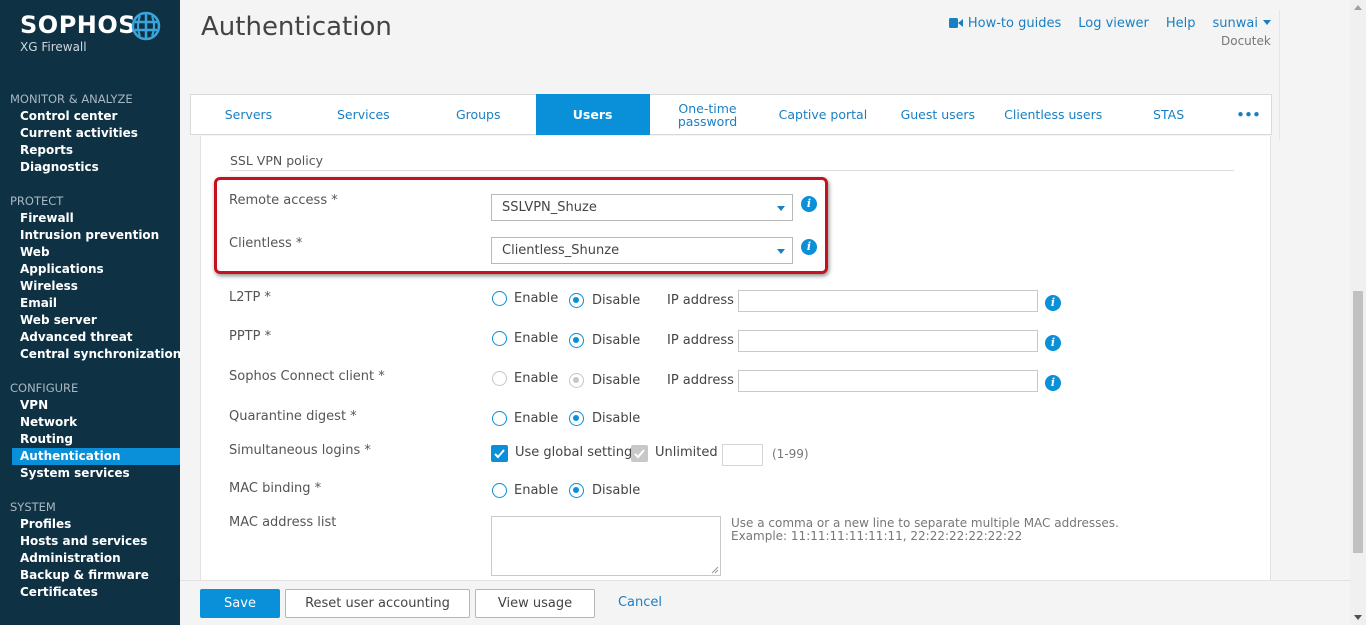 This screenshot has width=1366, height=625. I want to click on tab-groups: Groups, so click(478, 114).